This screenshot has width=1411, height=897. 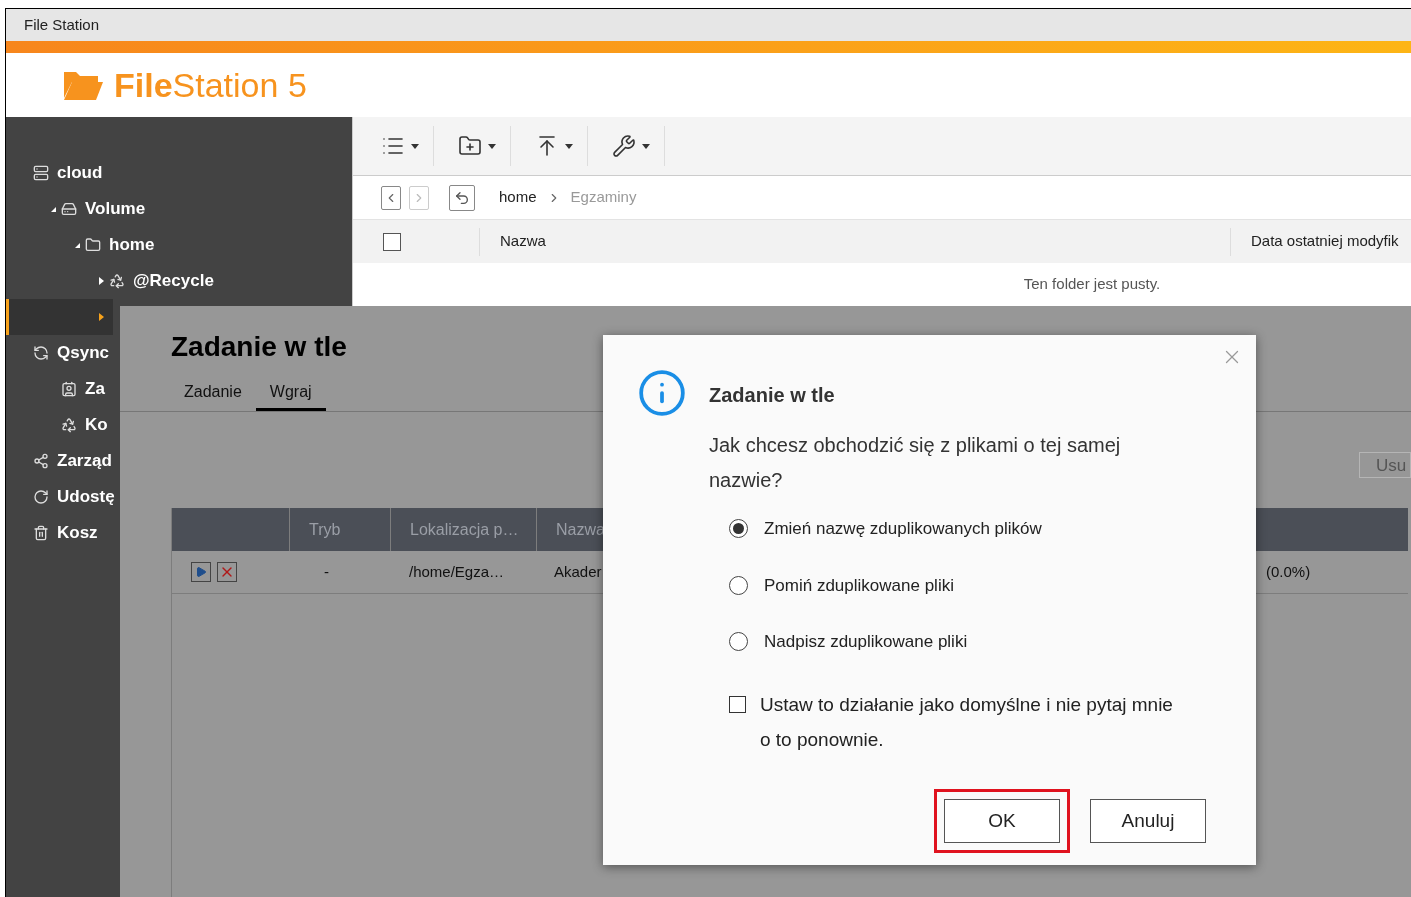 What do you see at coordinates (915, 463) in the screenshot?
I see `dialog-message: Jak chcesz obchodzić się z plikami o tej samej nazwie?` at bounding box center [915, 463].